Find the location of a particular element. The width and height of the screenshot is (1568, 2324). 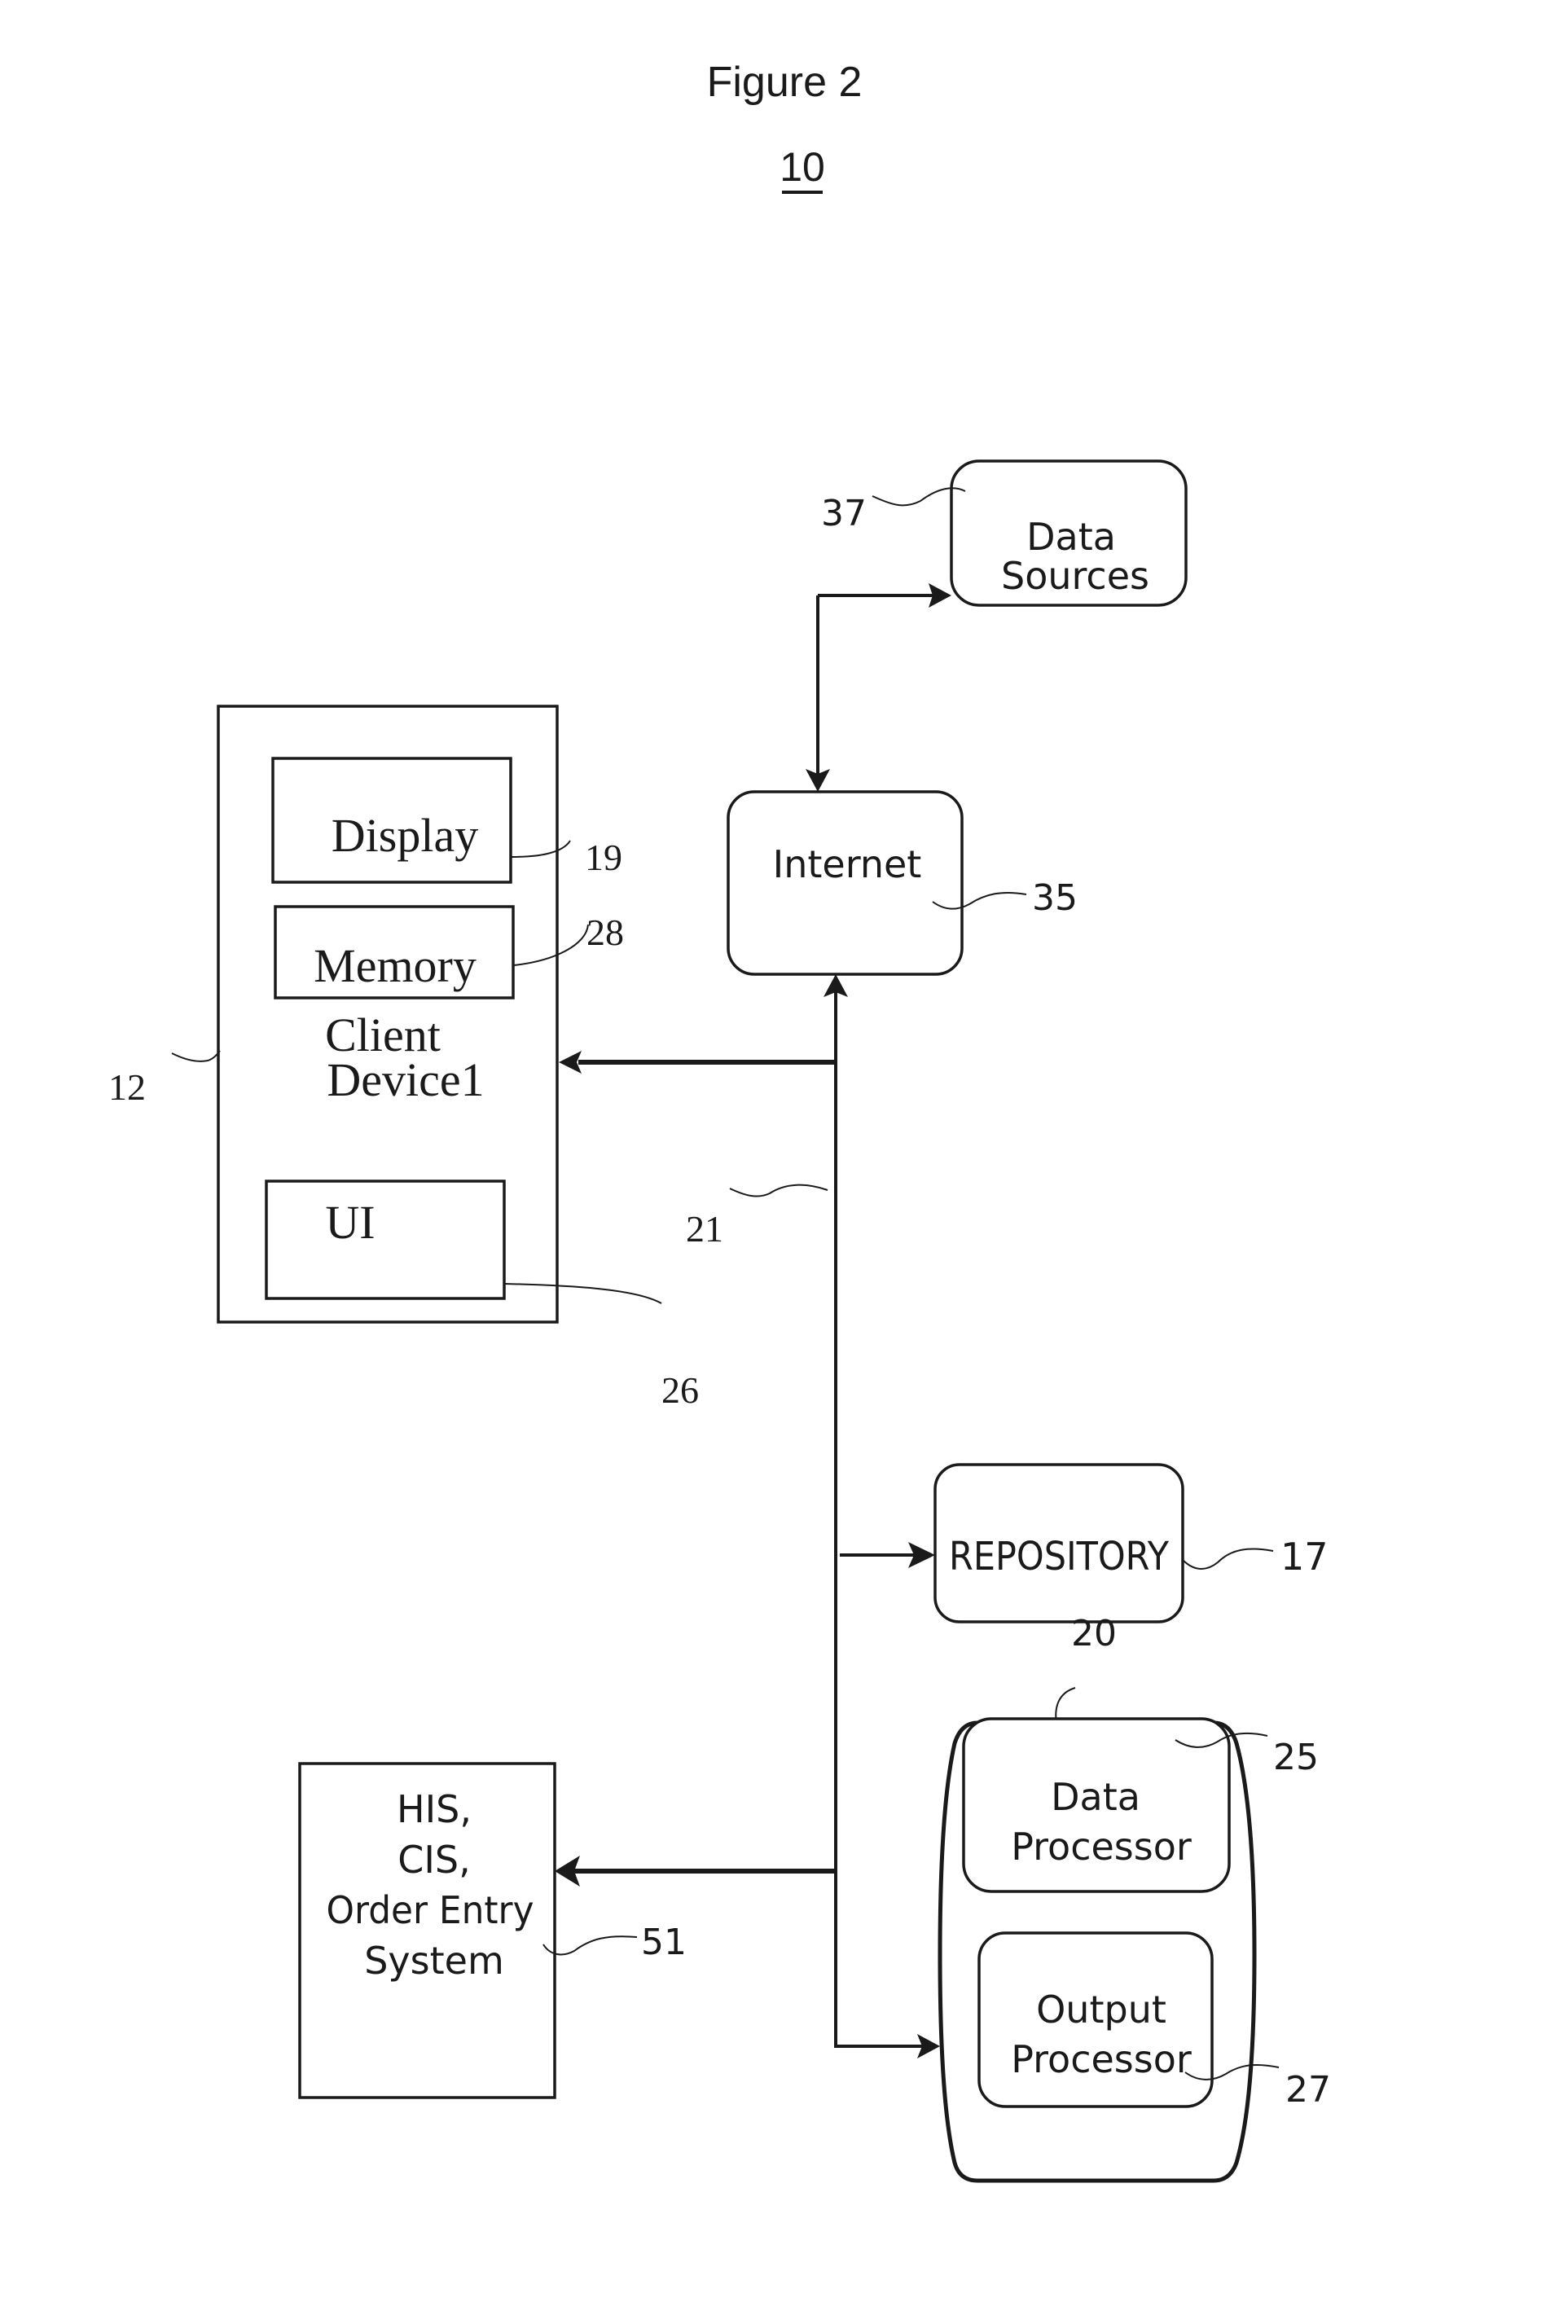

data-sources-label-line2: Sources is located at coordinates (1075, 576).